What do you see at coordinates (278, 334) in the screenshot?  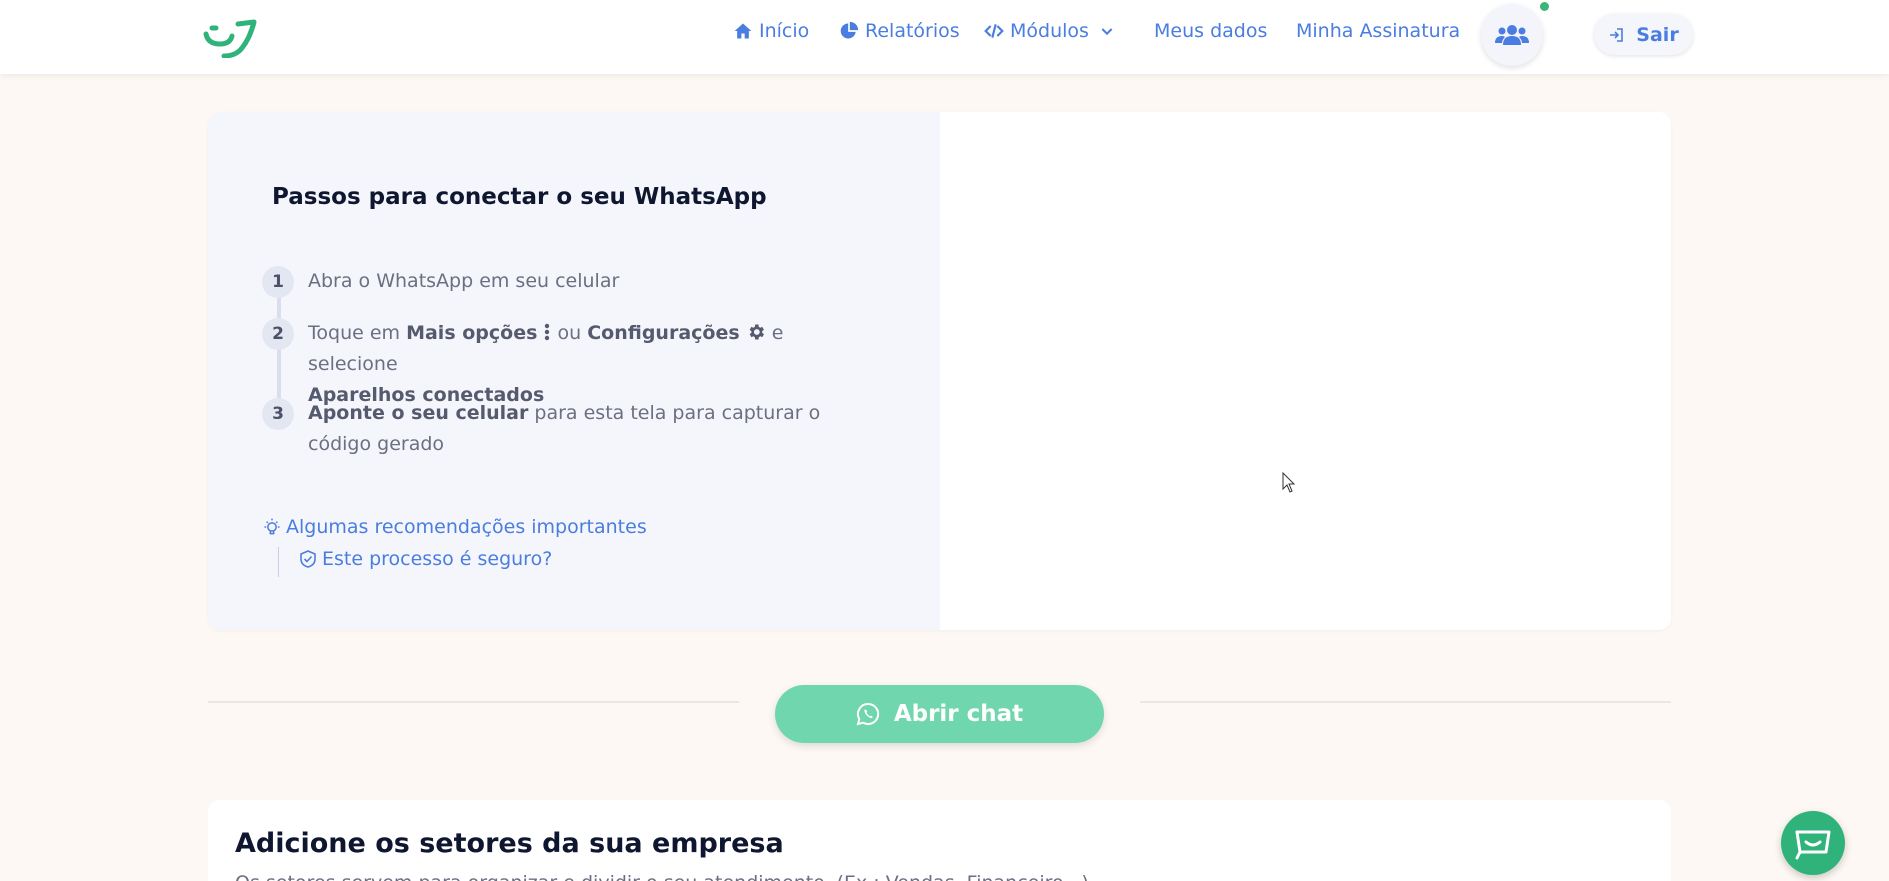 I see `step-number: 2` at bounding box center [278, 334].